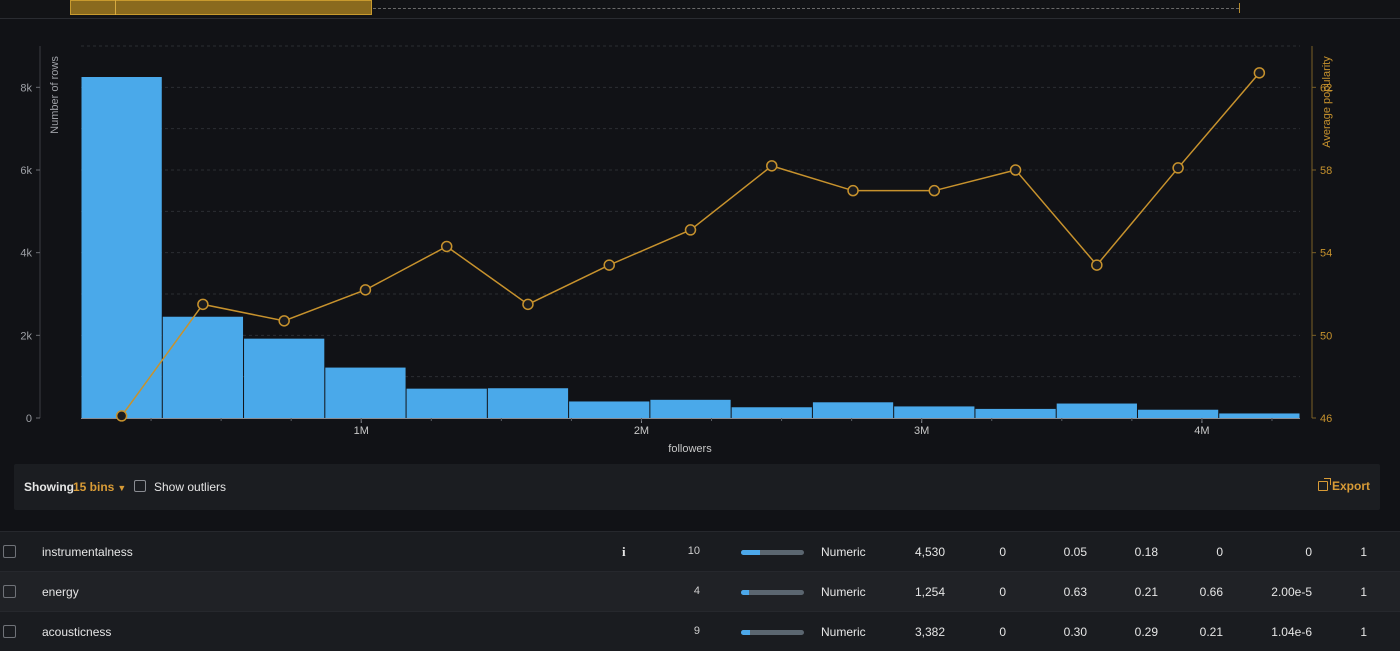 The height and width of the screenshot is (651, 1400). What do you see at coordinates (26, 171) in the screenshot?
I see `y-left-tick-label: 6k` at bounding box center [26, 171].